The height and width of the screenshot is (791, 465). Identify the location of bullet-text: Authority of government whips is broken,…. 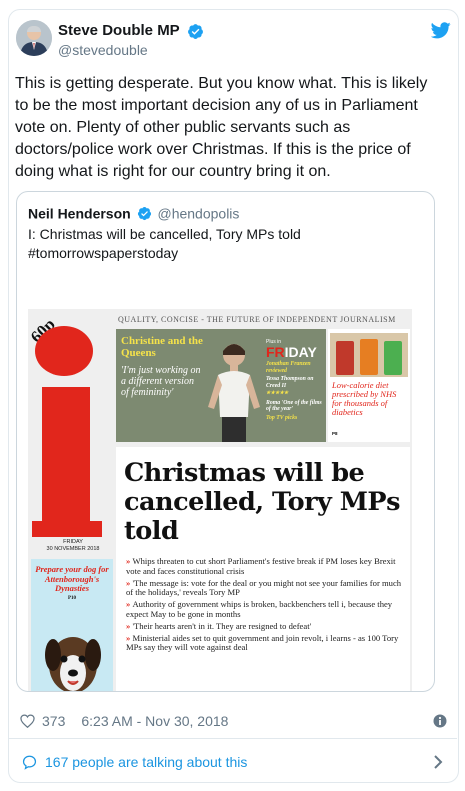
(259, 609).